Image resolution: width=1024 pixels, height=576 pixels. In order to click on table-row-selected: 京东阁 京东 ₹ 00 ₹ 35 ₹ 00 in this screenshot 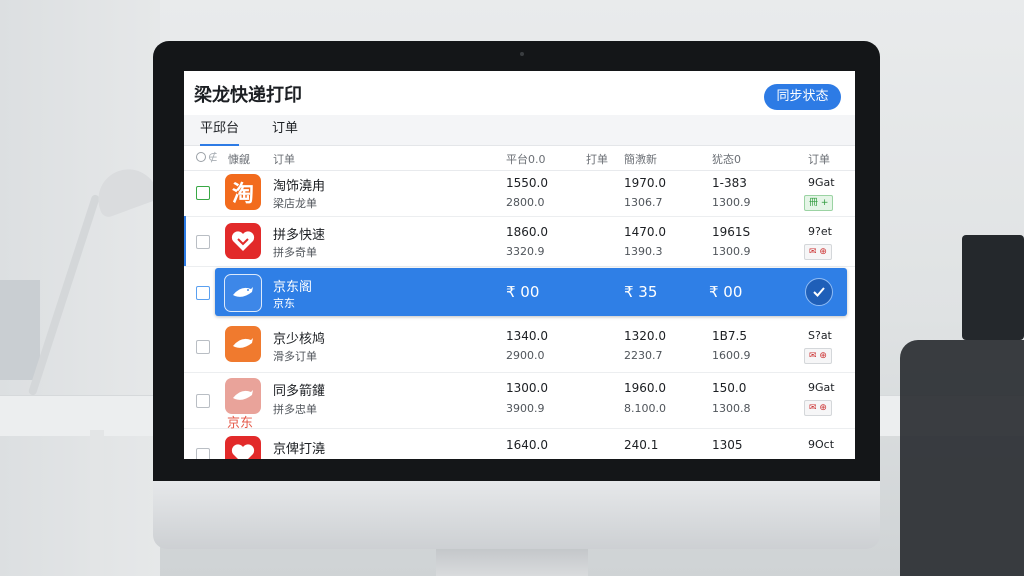, I will do `click(531, 292)`.